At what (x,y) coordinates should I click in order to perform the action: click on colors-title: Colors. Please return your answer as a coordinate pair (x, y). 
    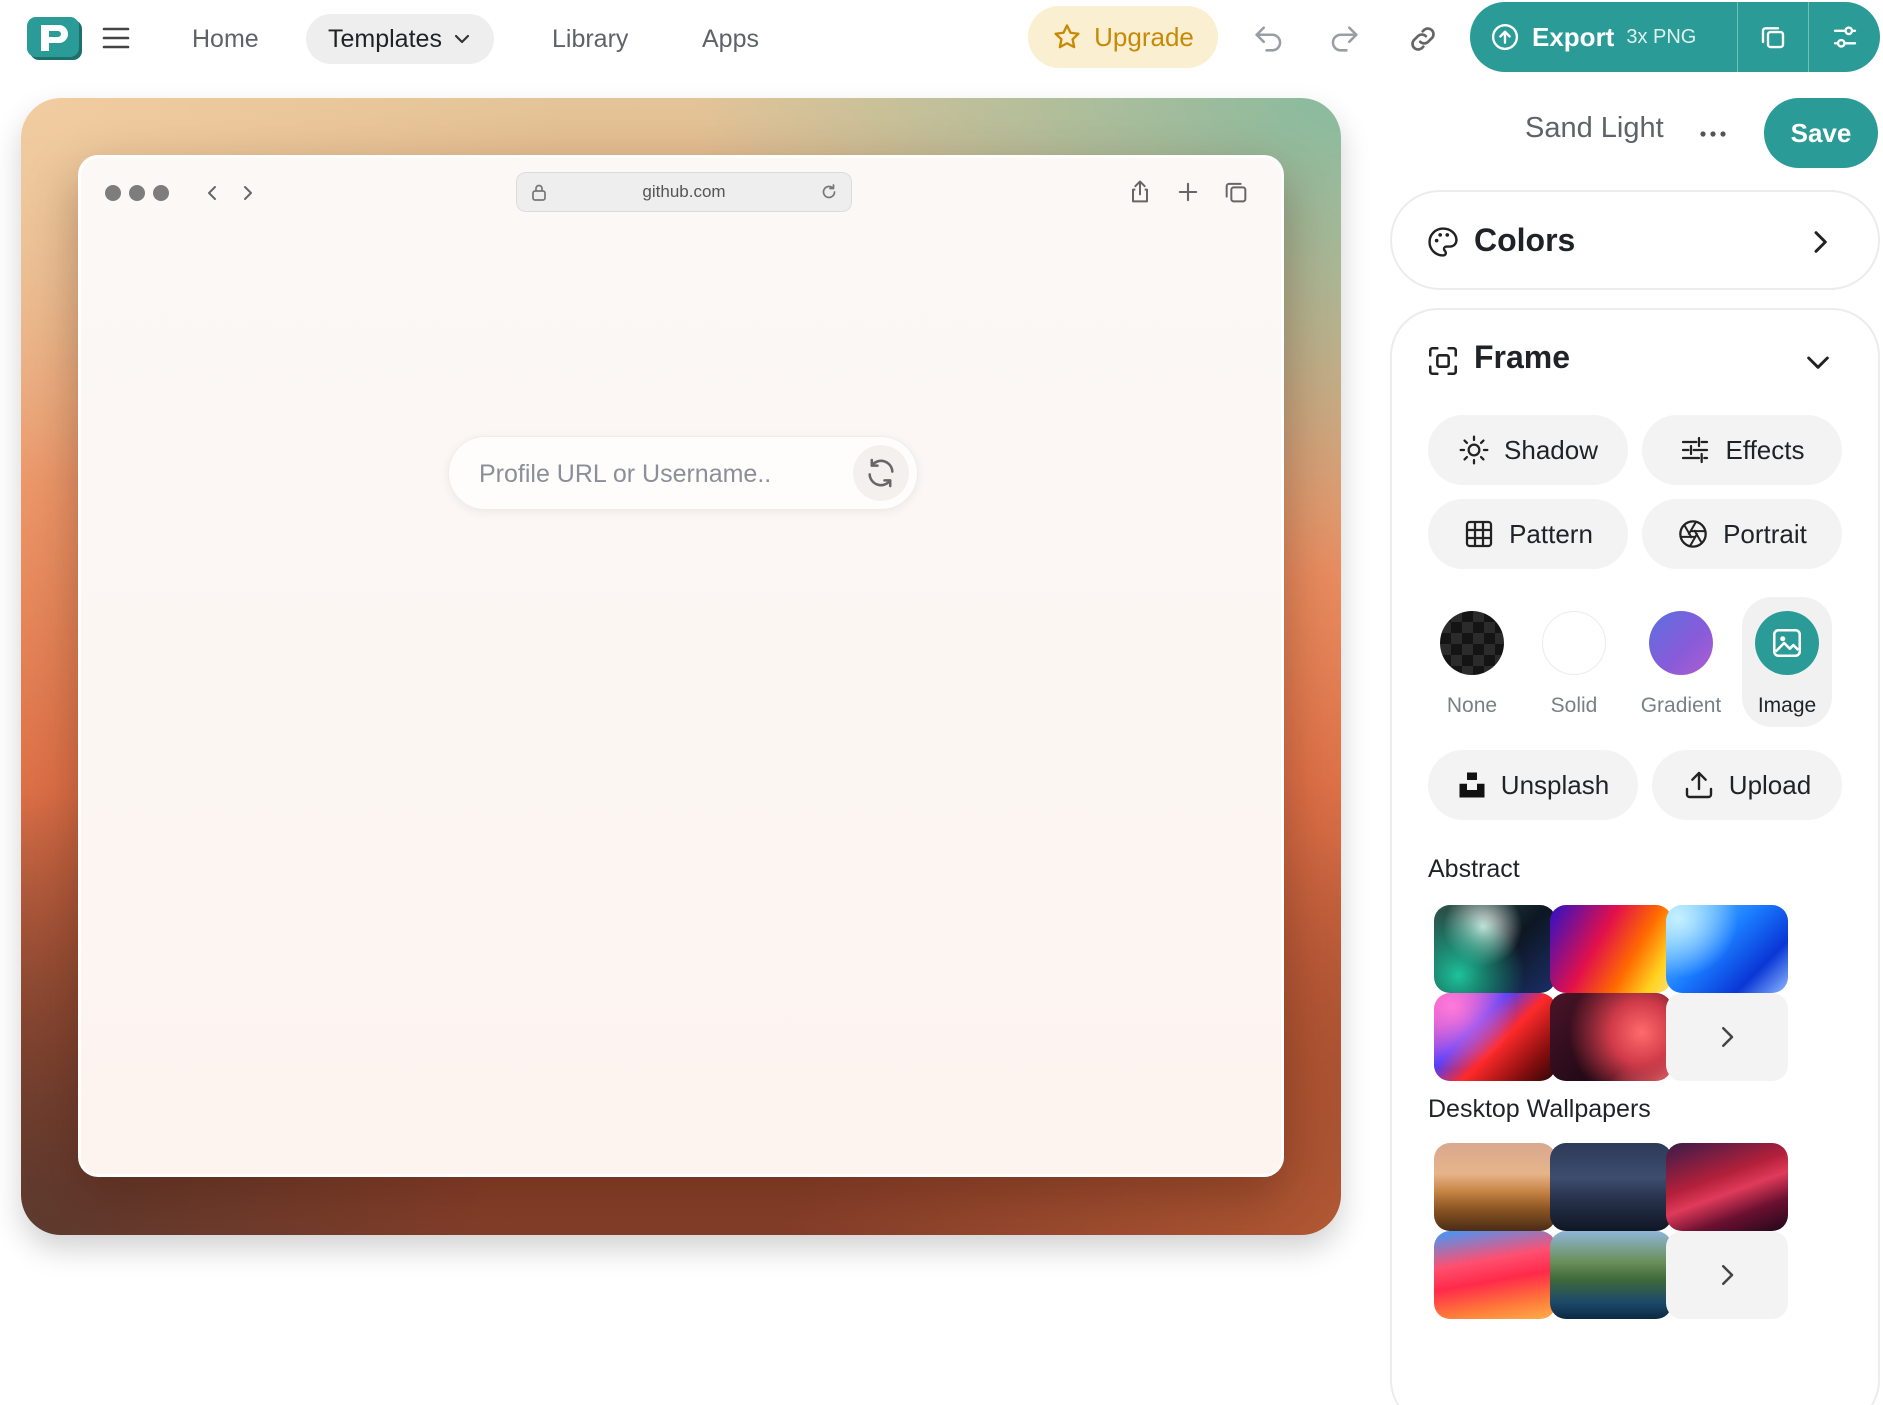
    Looking at the image, I should click on (1525, 239).